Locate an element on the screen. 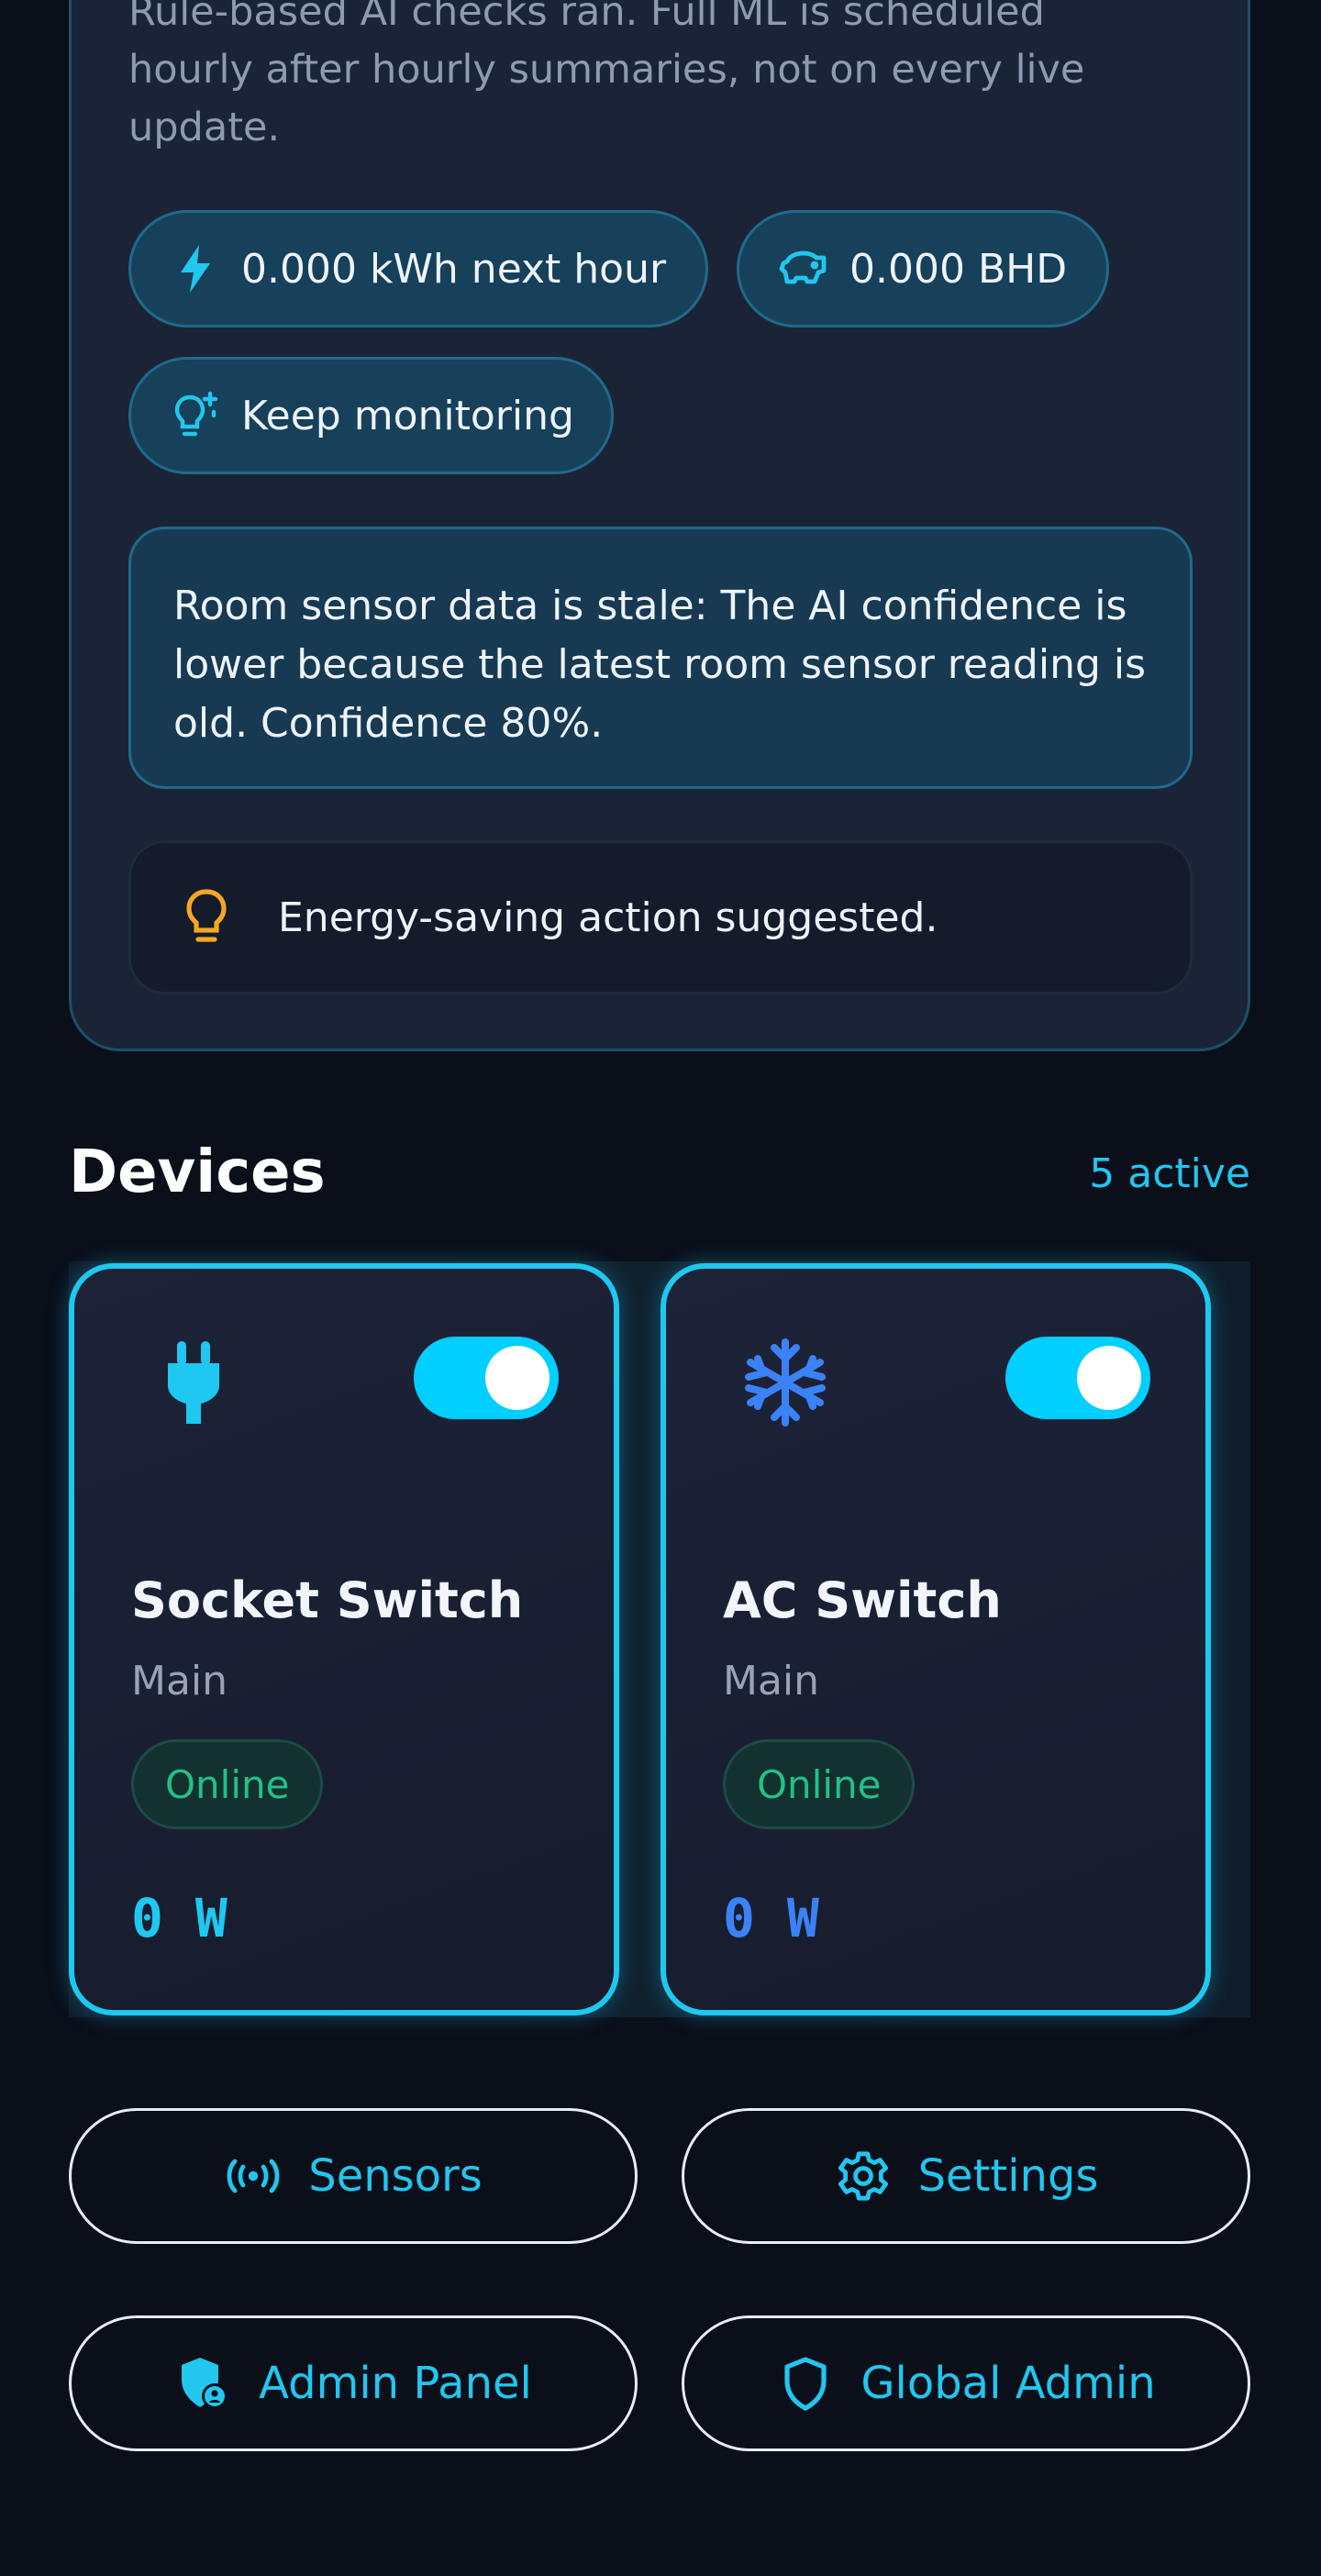 Image resolution: width=1321 pixels, height=2576 pixels. settings-button: Settings is located at coordinates (966, 2176).